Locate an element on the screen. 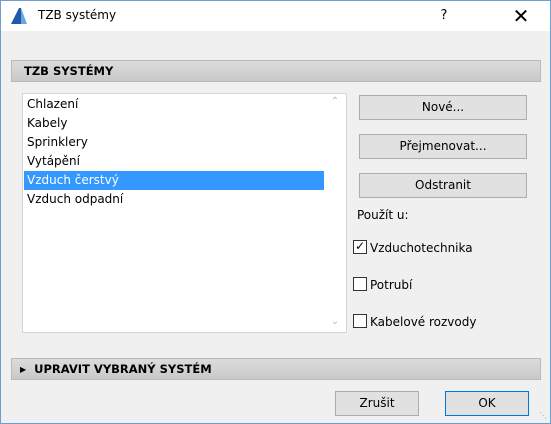 The image size is (551, 424). list-item-selected: Vzduch čerstvý is located at coordinates (174, 180).